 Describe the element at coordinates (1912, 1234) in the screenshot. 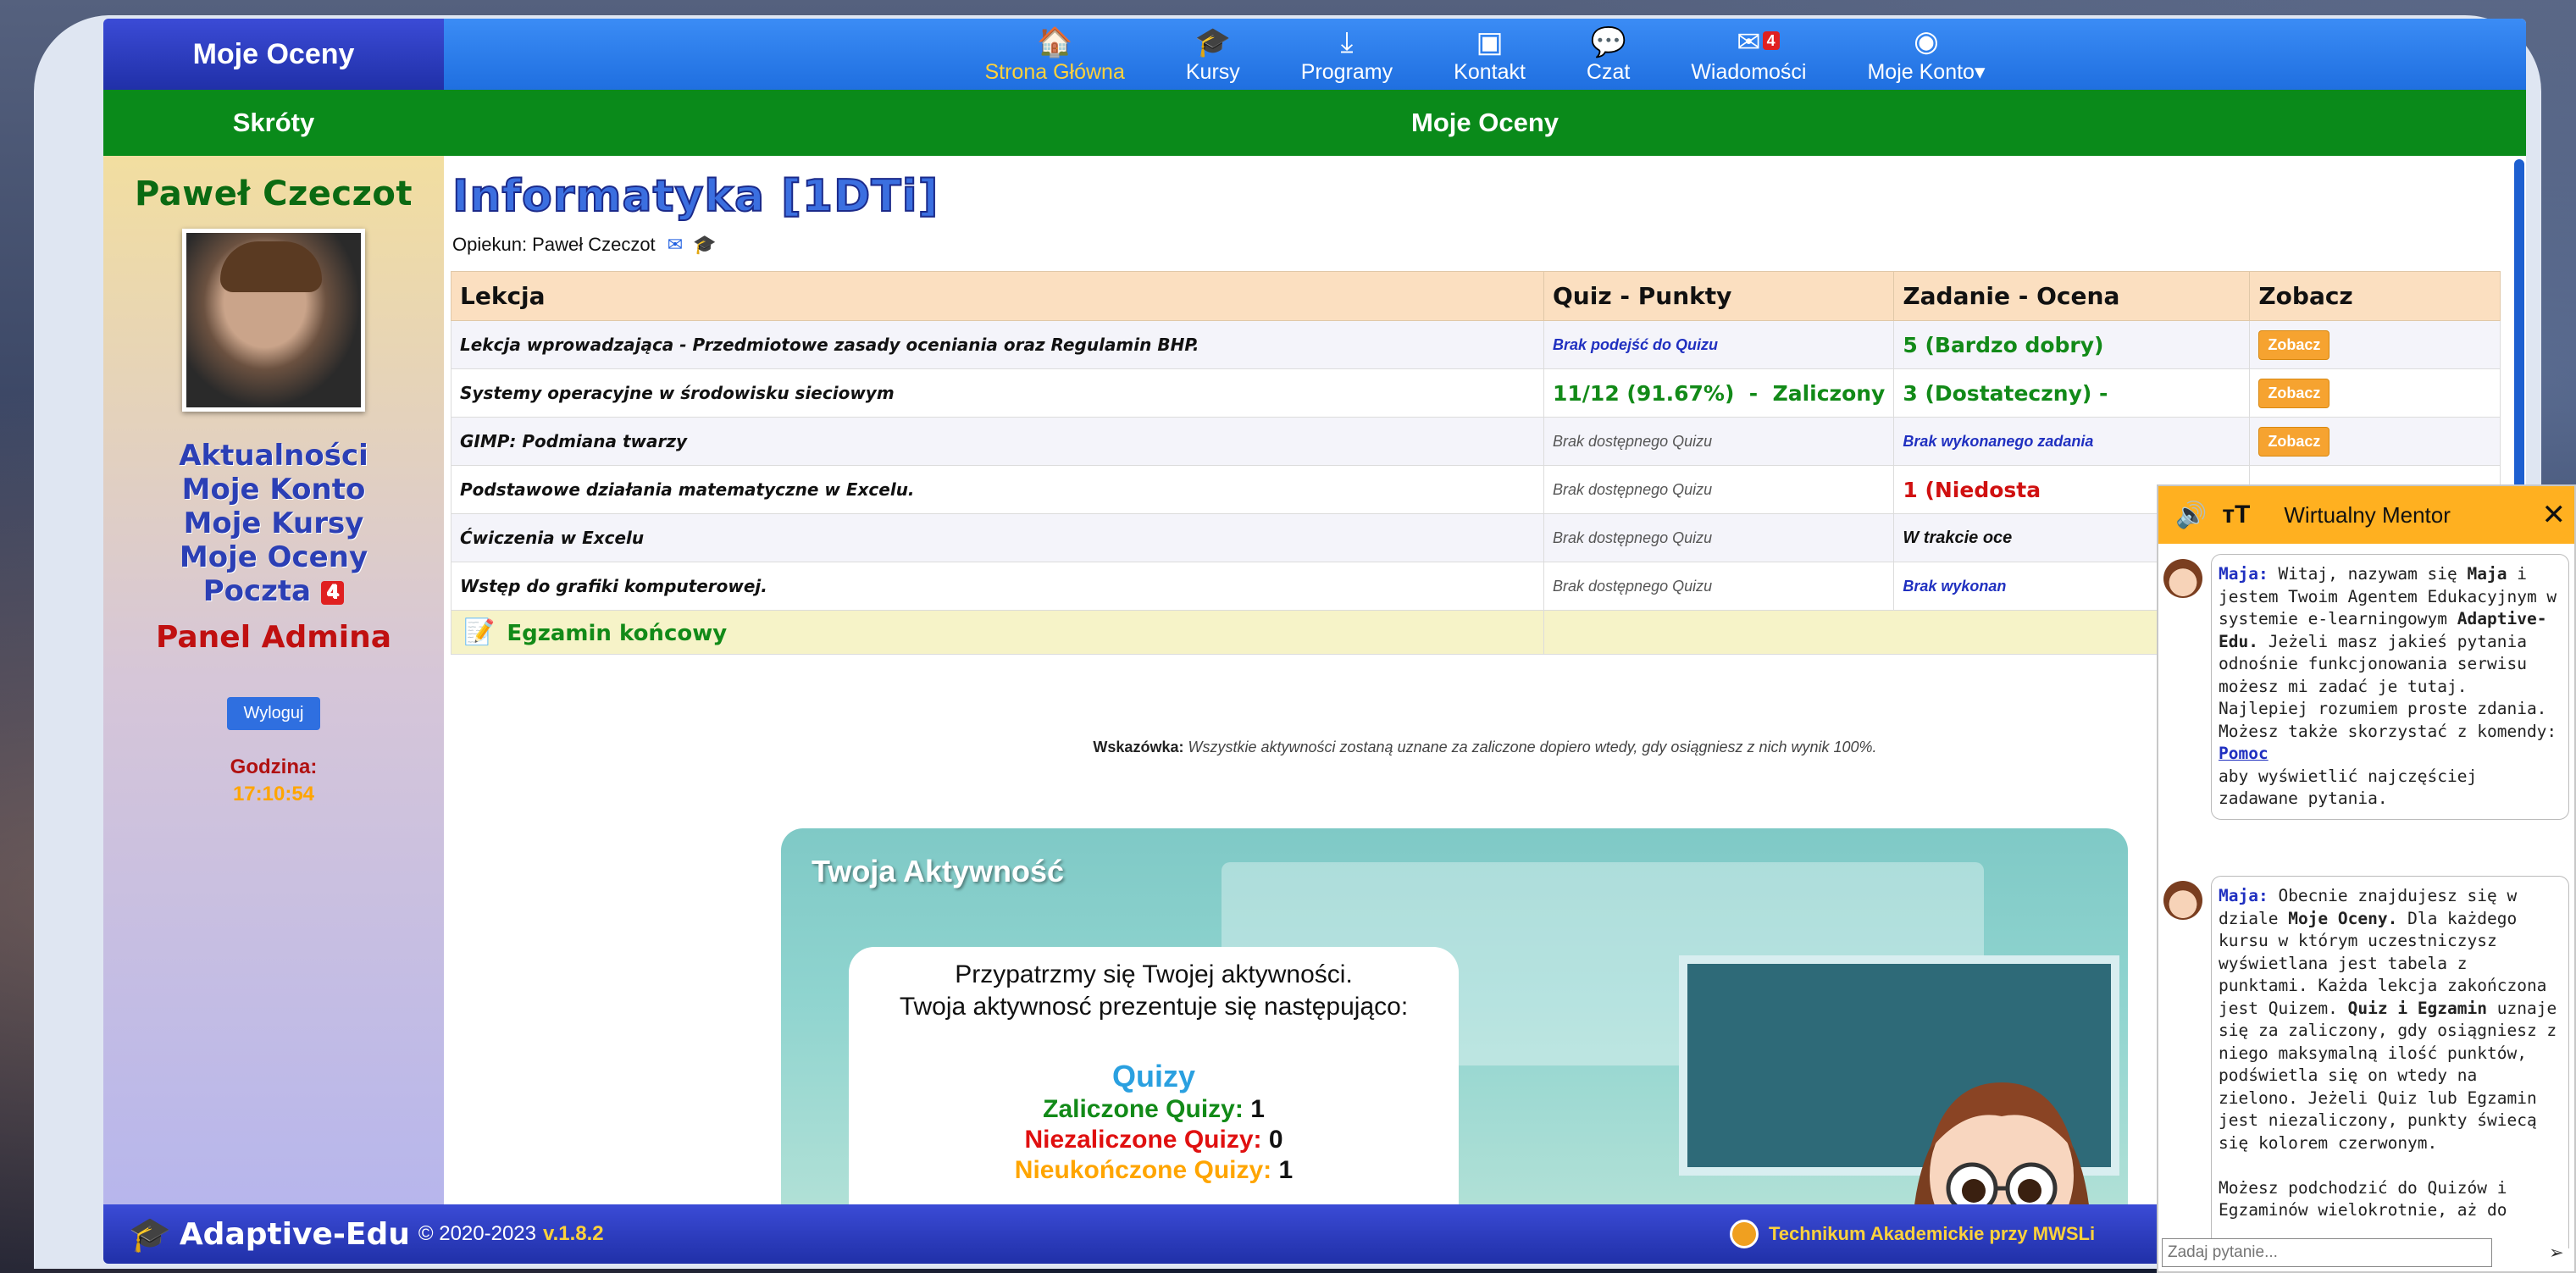

I see `footer-school: Technikum Akademickie przy MWSLi` at that location.